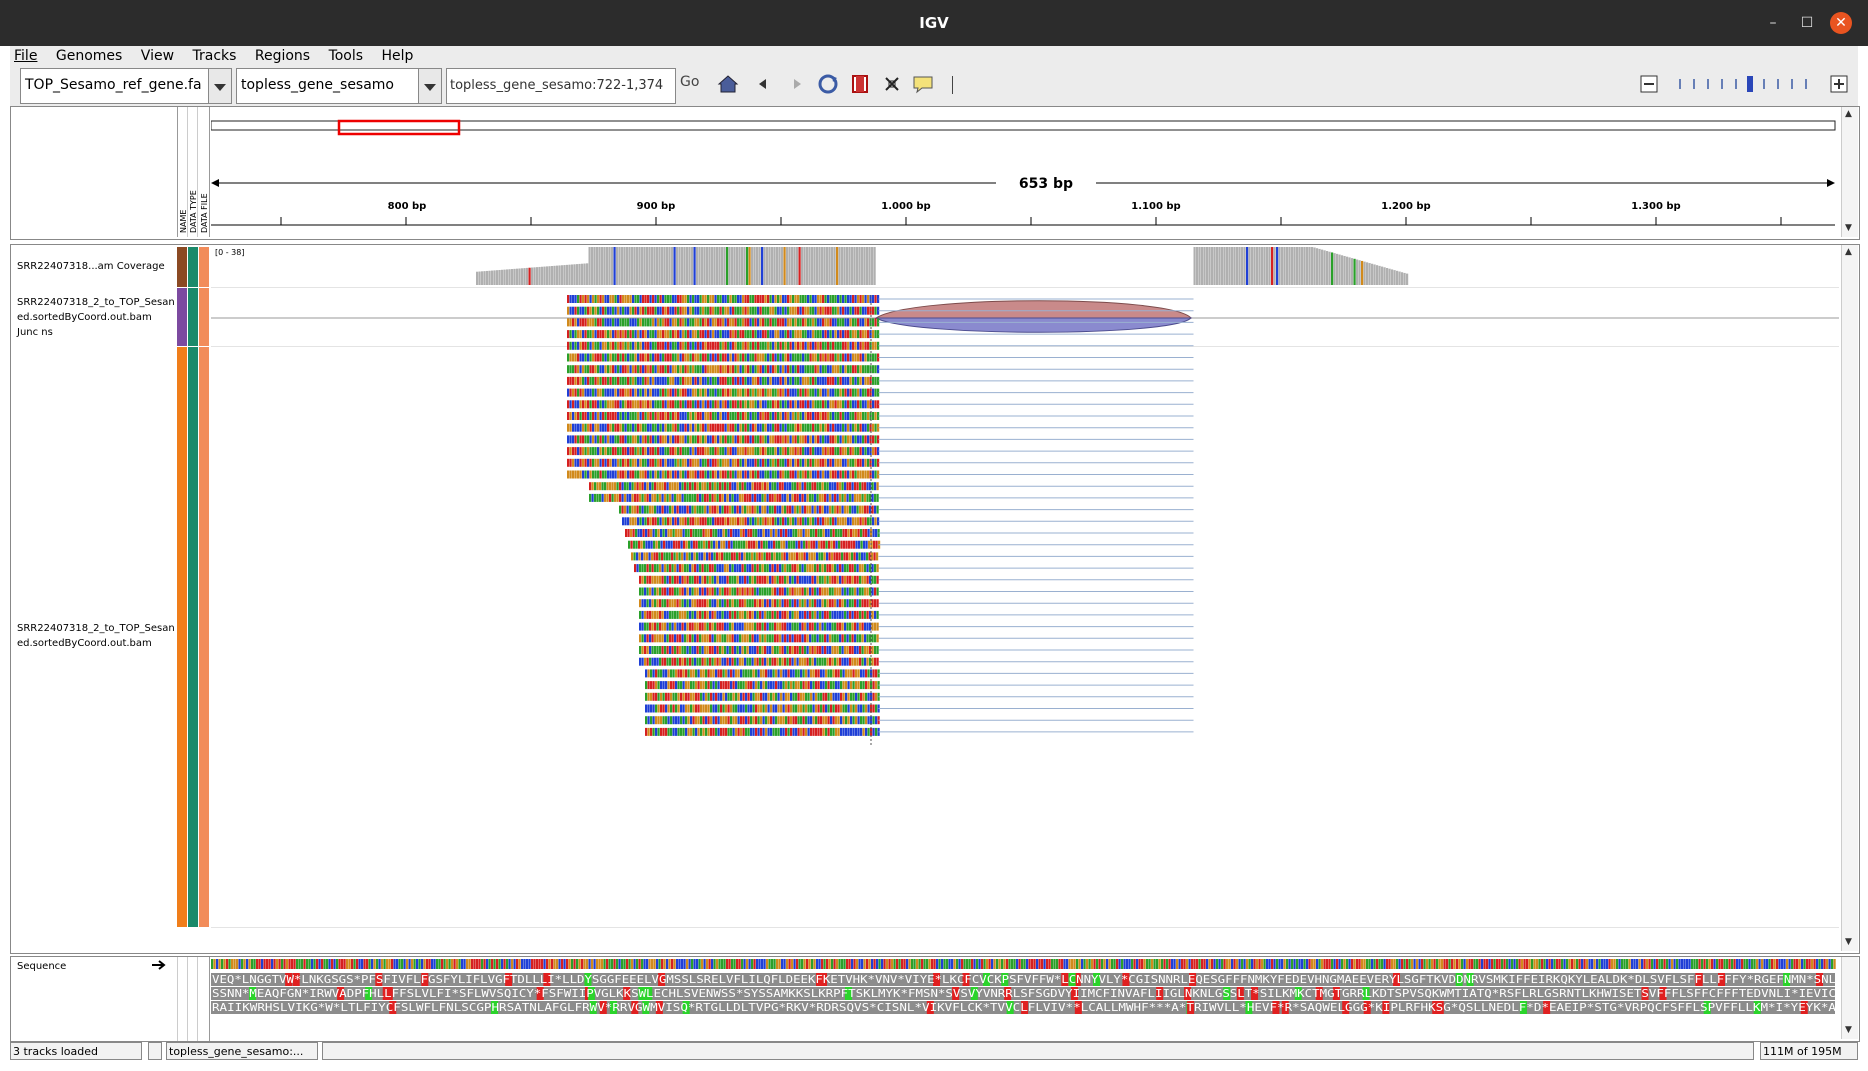  What do you see at coordinates (1839, 84) in the screenshot?
I see `zoom-in-icon` at bounding box center [1839, 84].